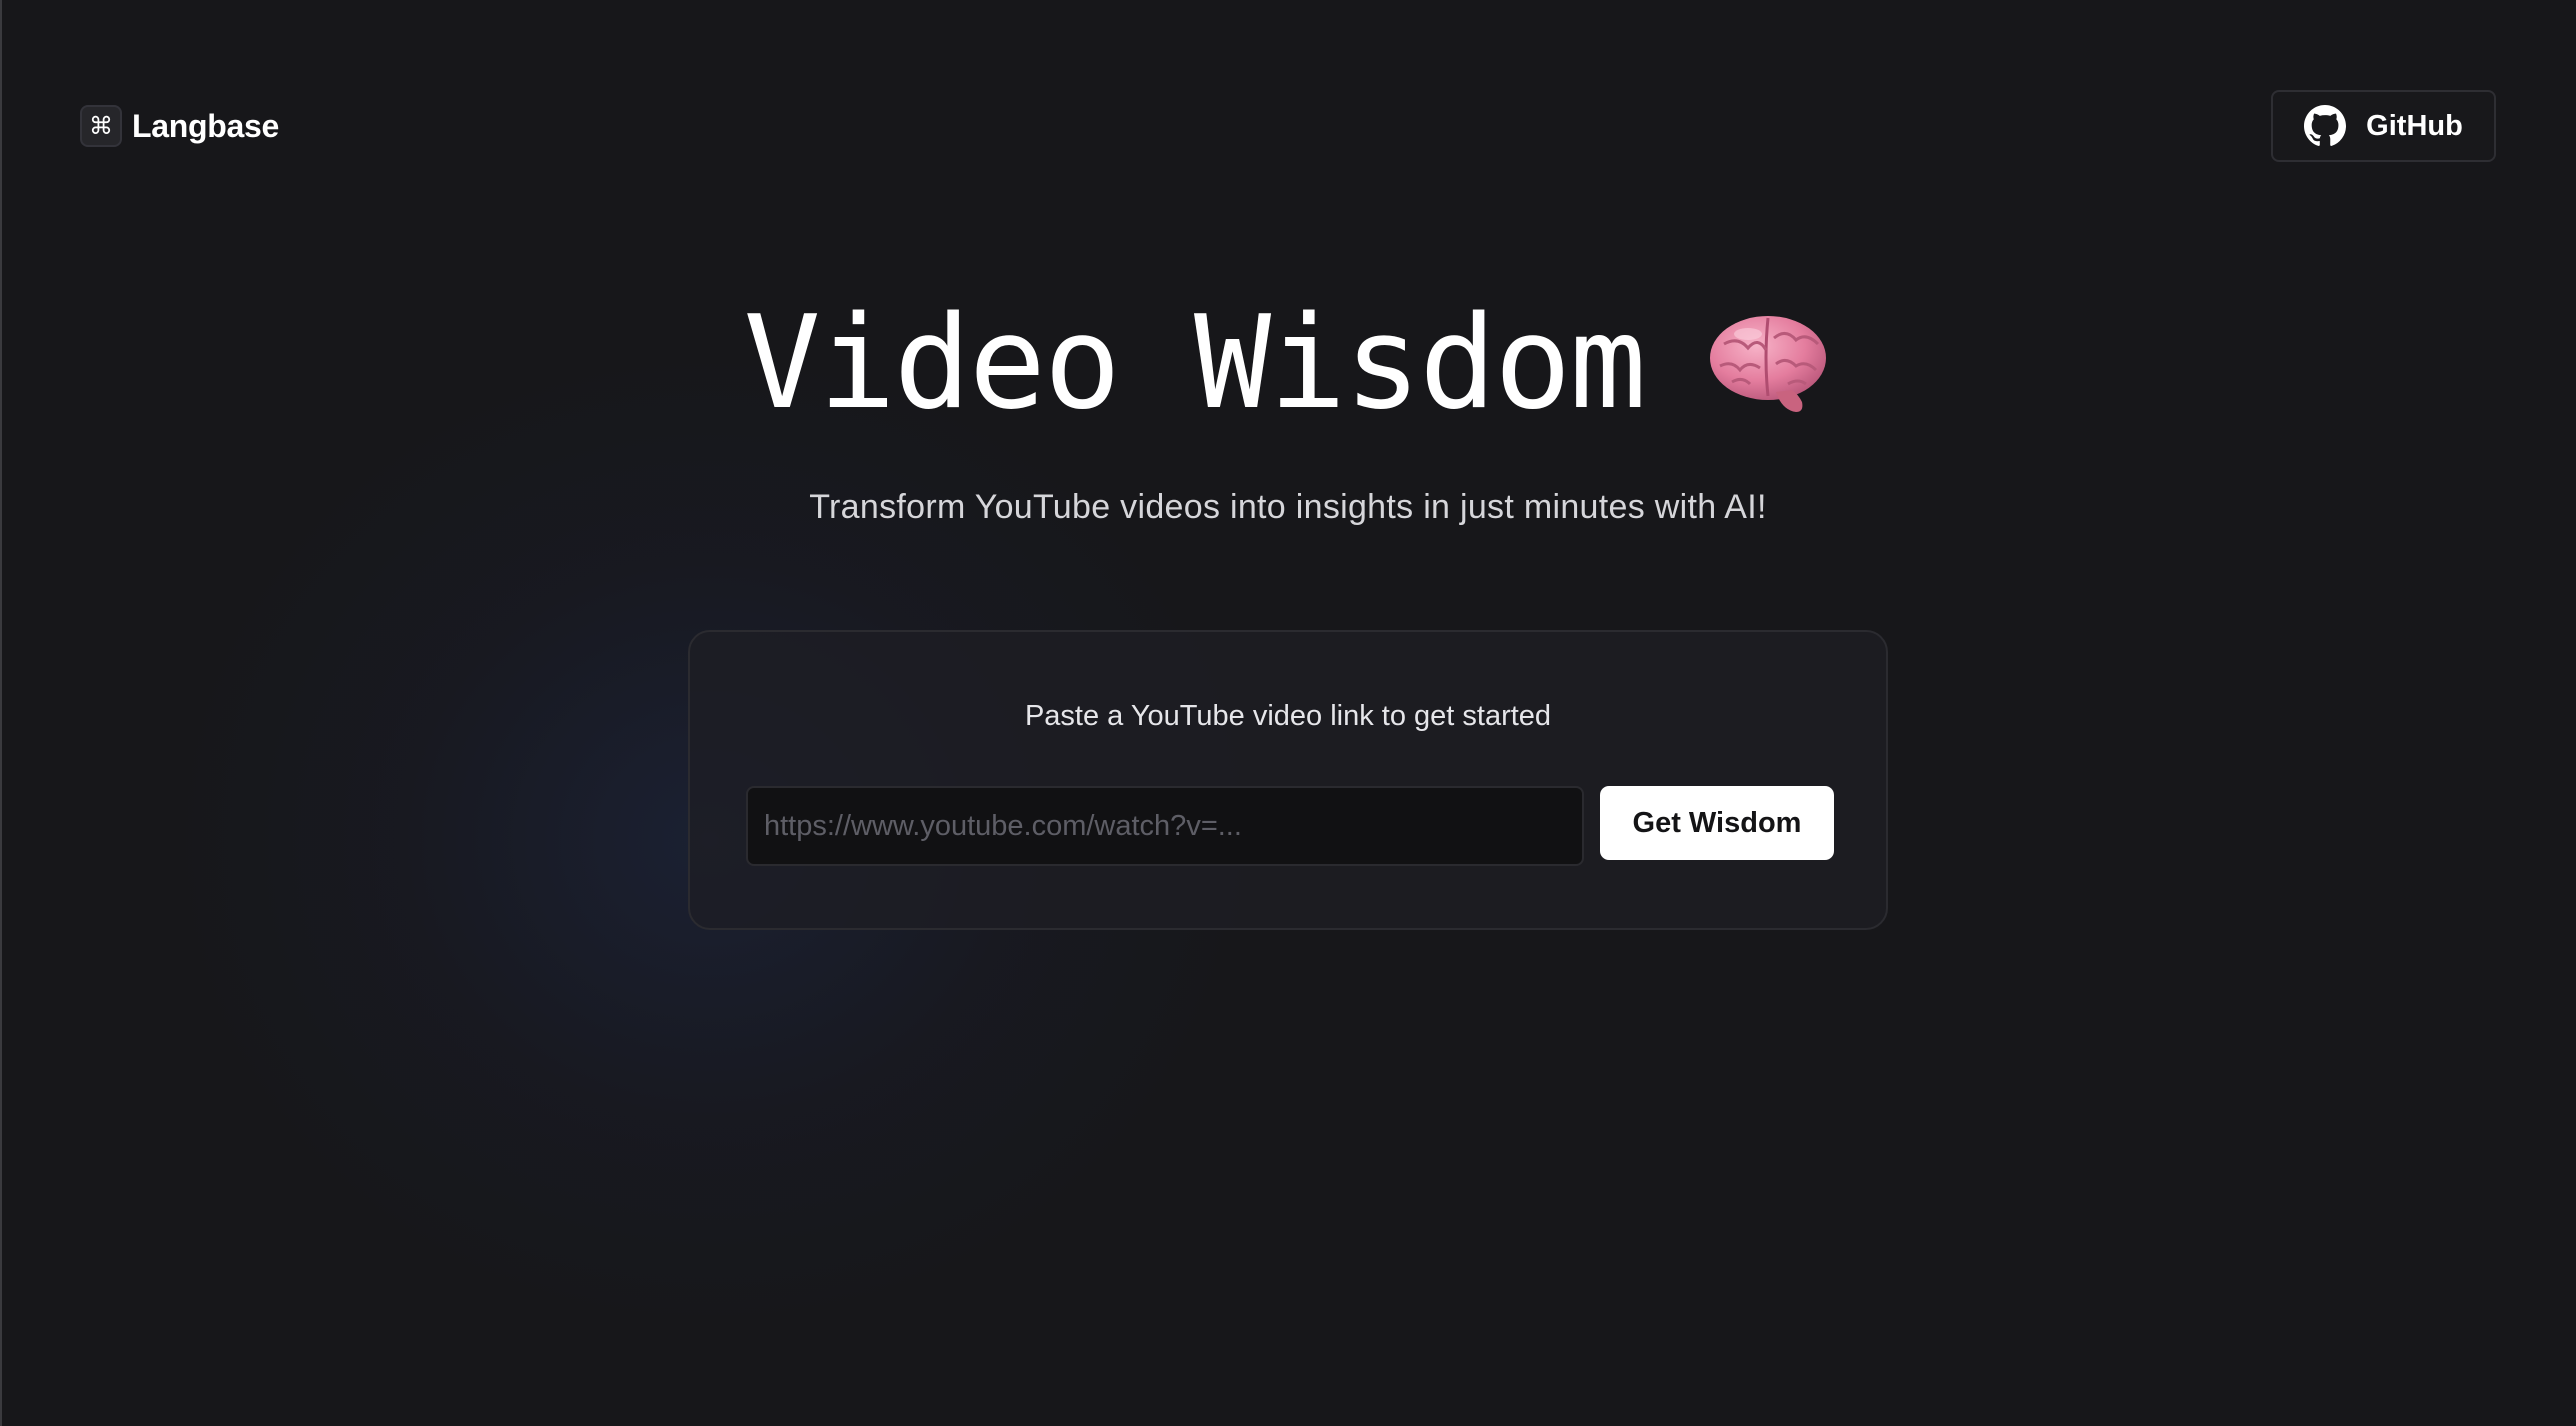 Image resolution: width=2576 pixels, height=1426 pixels. I want to click on github-label: GitHub, so click(2414, 125).